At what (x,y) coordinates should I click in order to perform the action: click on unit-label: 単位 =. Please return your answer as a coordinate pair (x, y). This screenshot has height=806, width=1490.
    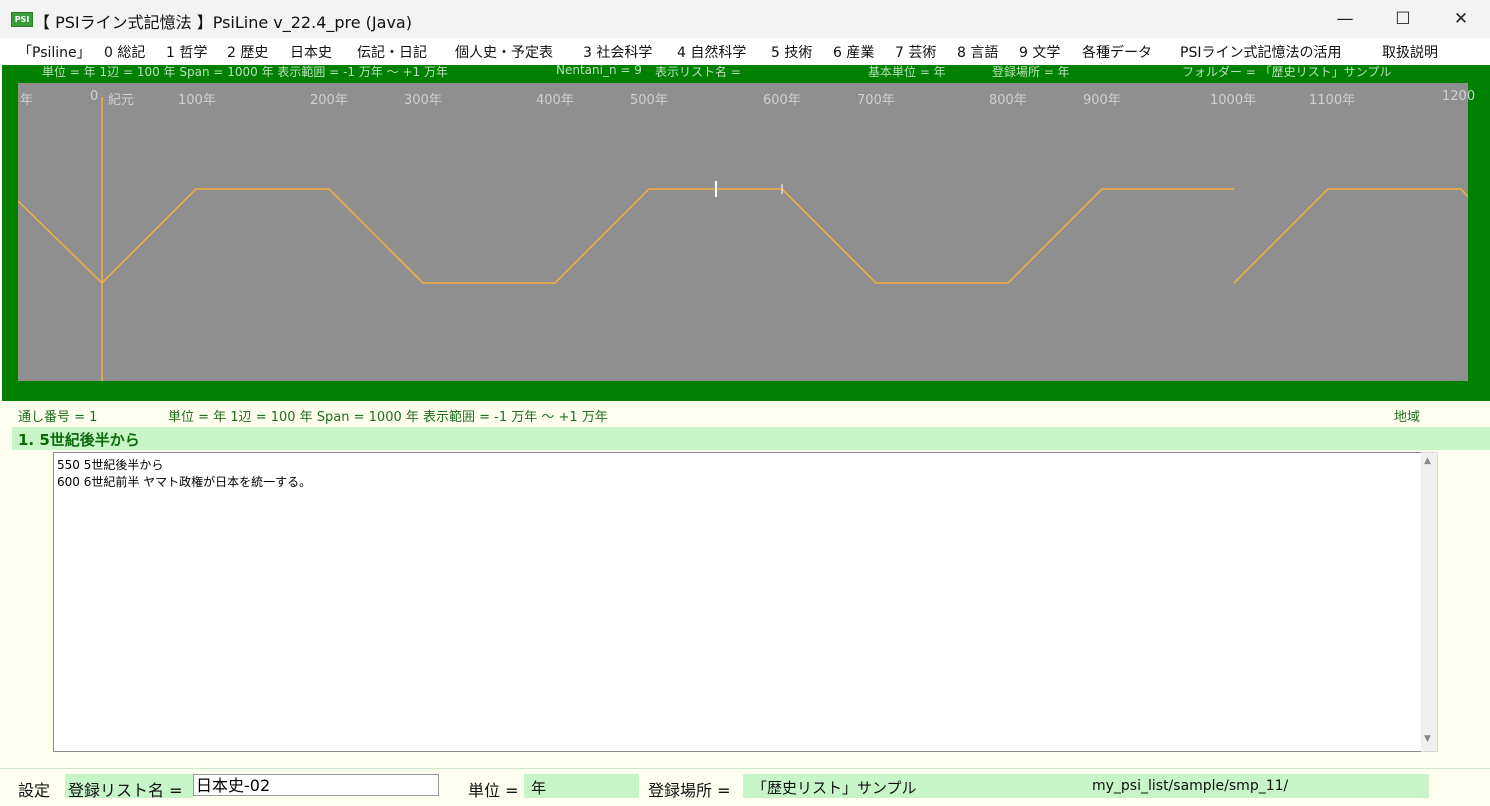
    Looking at the image, I should click on (493, 790).